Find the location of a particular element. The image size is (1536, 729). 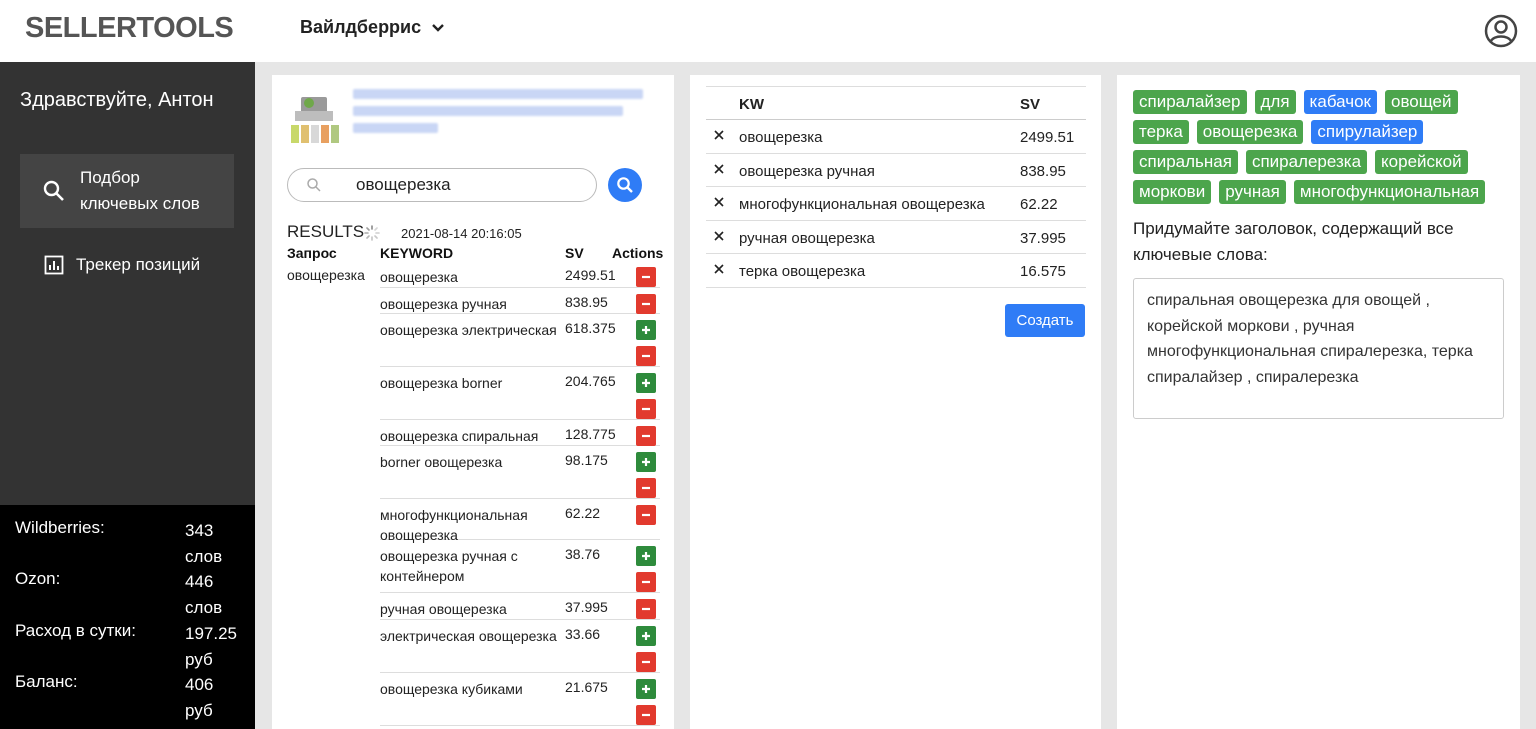

table-row: терка овощерезка 16.575 is located at coordinates (896, 271).